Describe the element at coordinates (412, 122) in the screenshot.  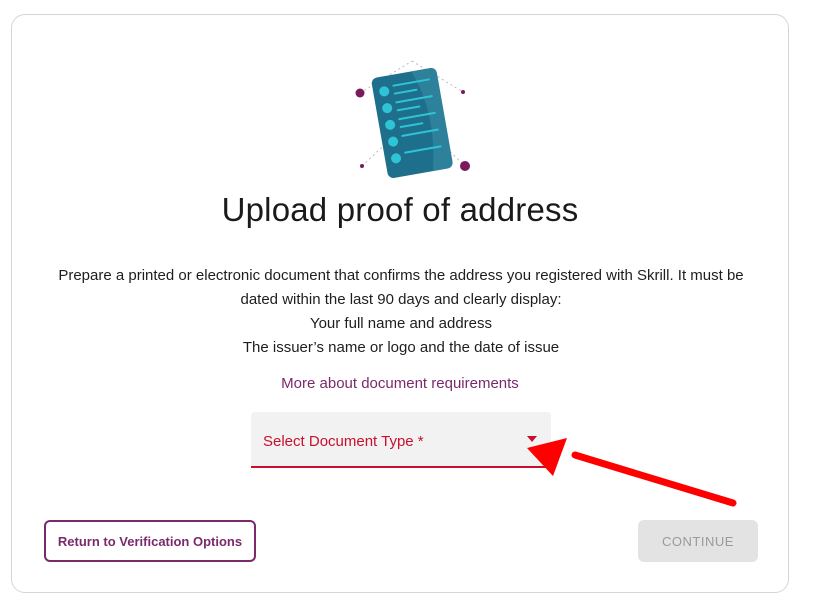
I see `document-sheet` at that location.